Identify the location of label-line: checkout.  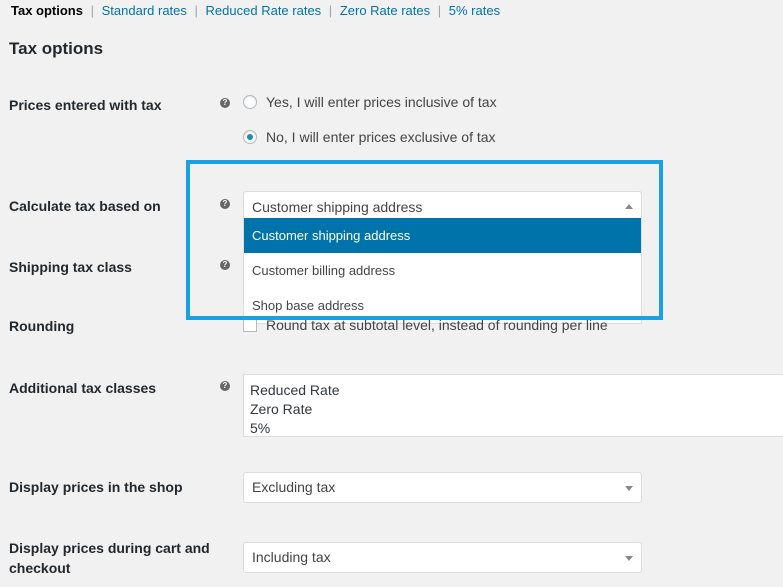
(40, 568).